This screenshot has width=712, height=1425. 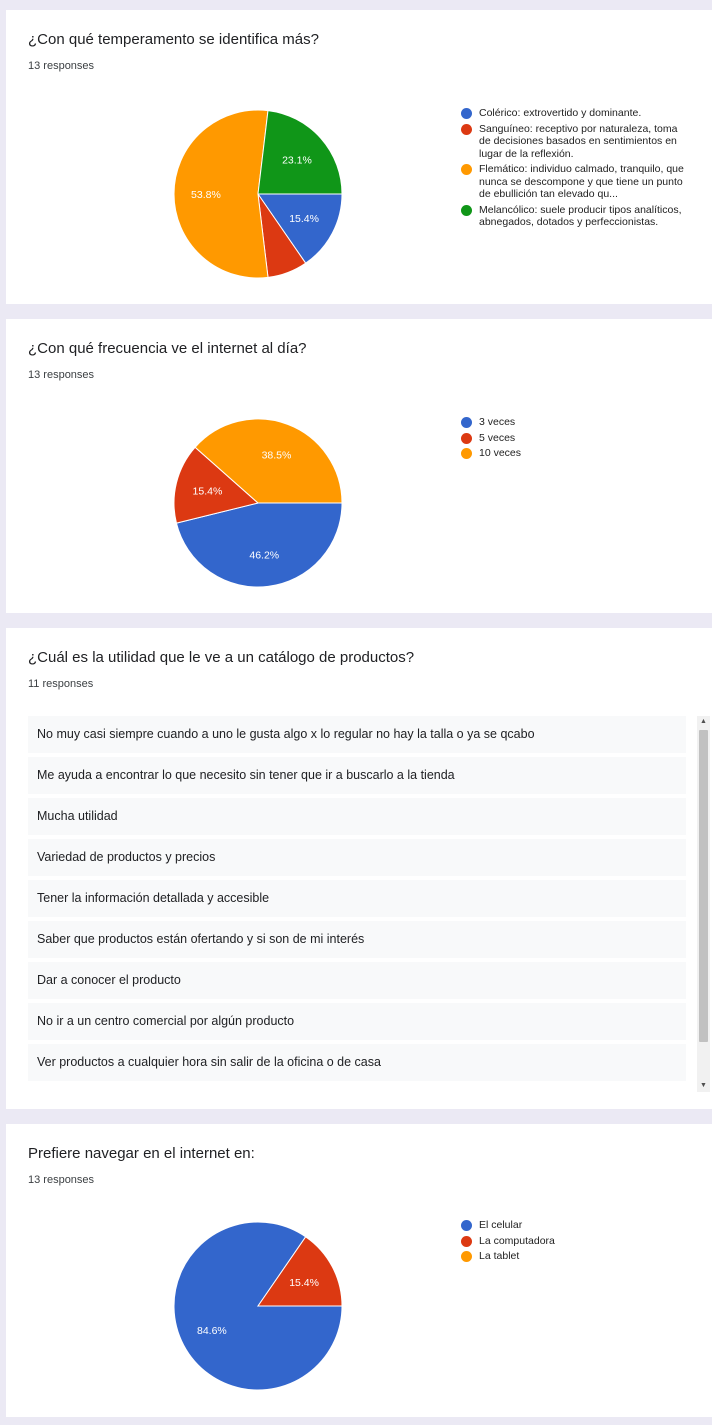 I want to click on legend-item-5-veces: 5 veces, so click(x=576, y=438).